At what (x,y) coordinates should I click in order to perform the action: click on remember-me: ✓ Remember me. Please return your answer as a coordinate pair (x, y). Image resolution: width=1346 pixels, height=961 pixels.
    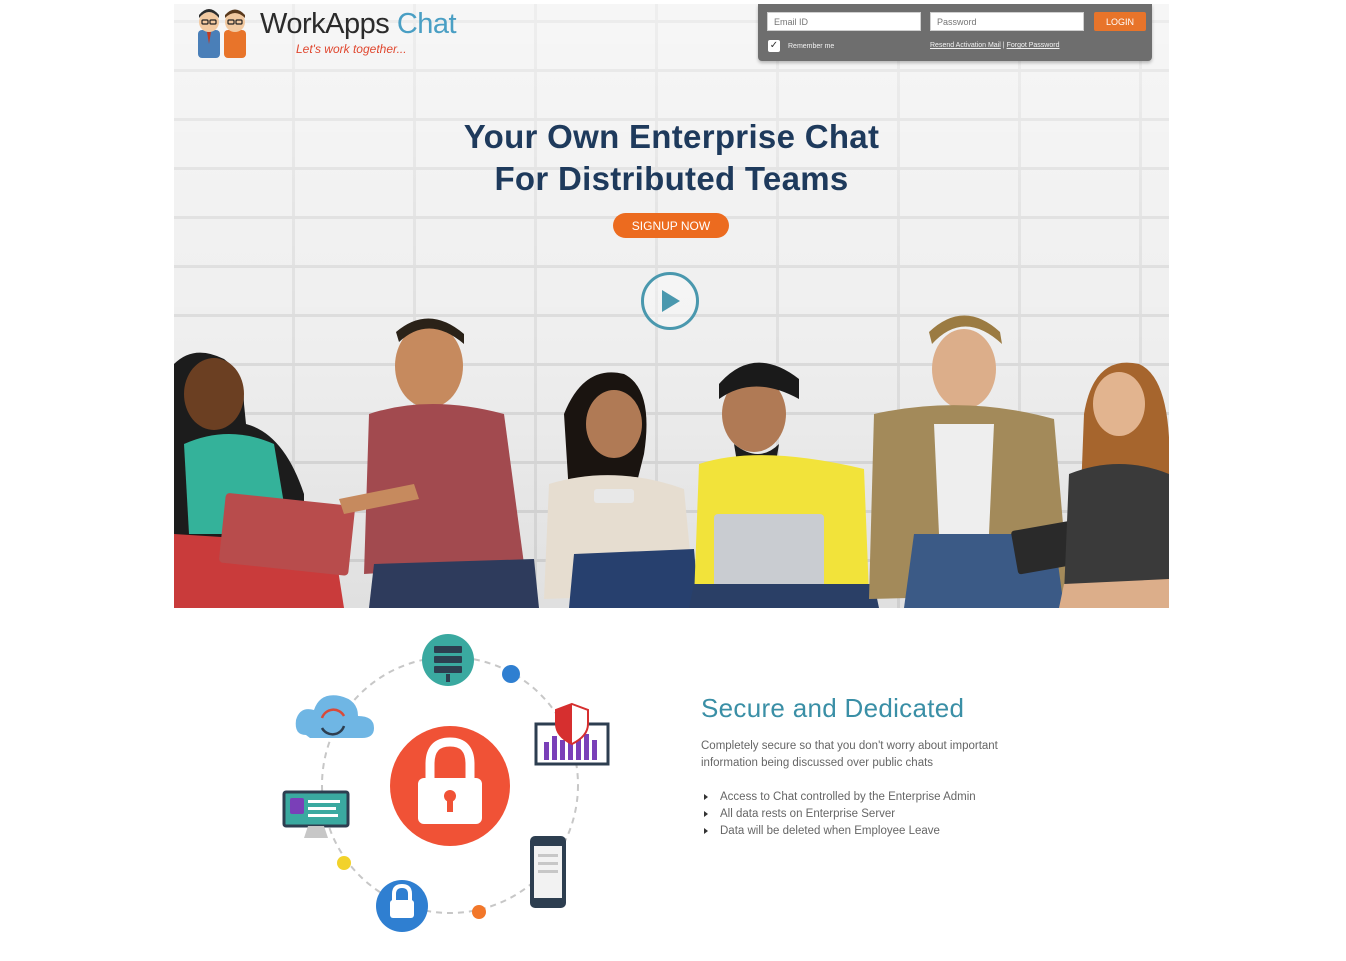
    Looking at the image, I should click on (801, 46).